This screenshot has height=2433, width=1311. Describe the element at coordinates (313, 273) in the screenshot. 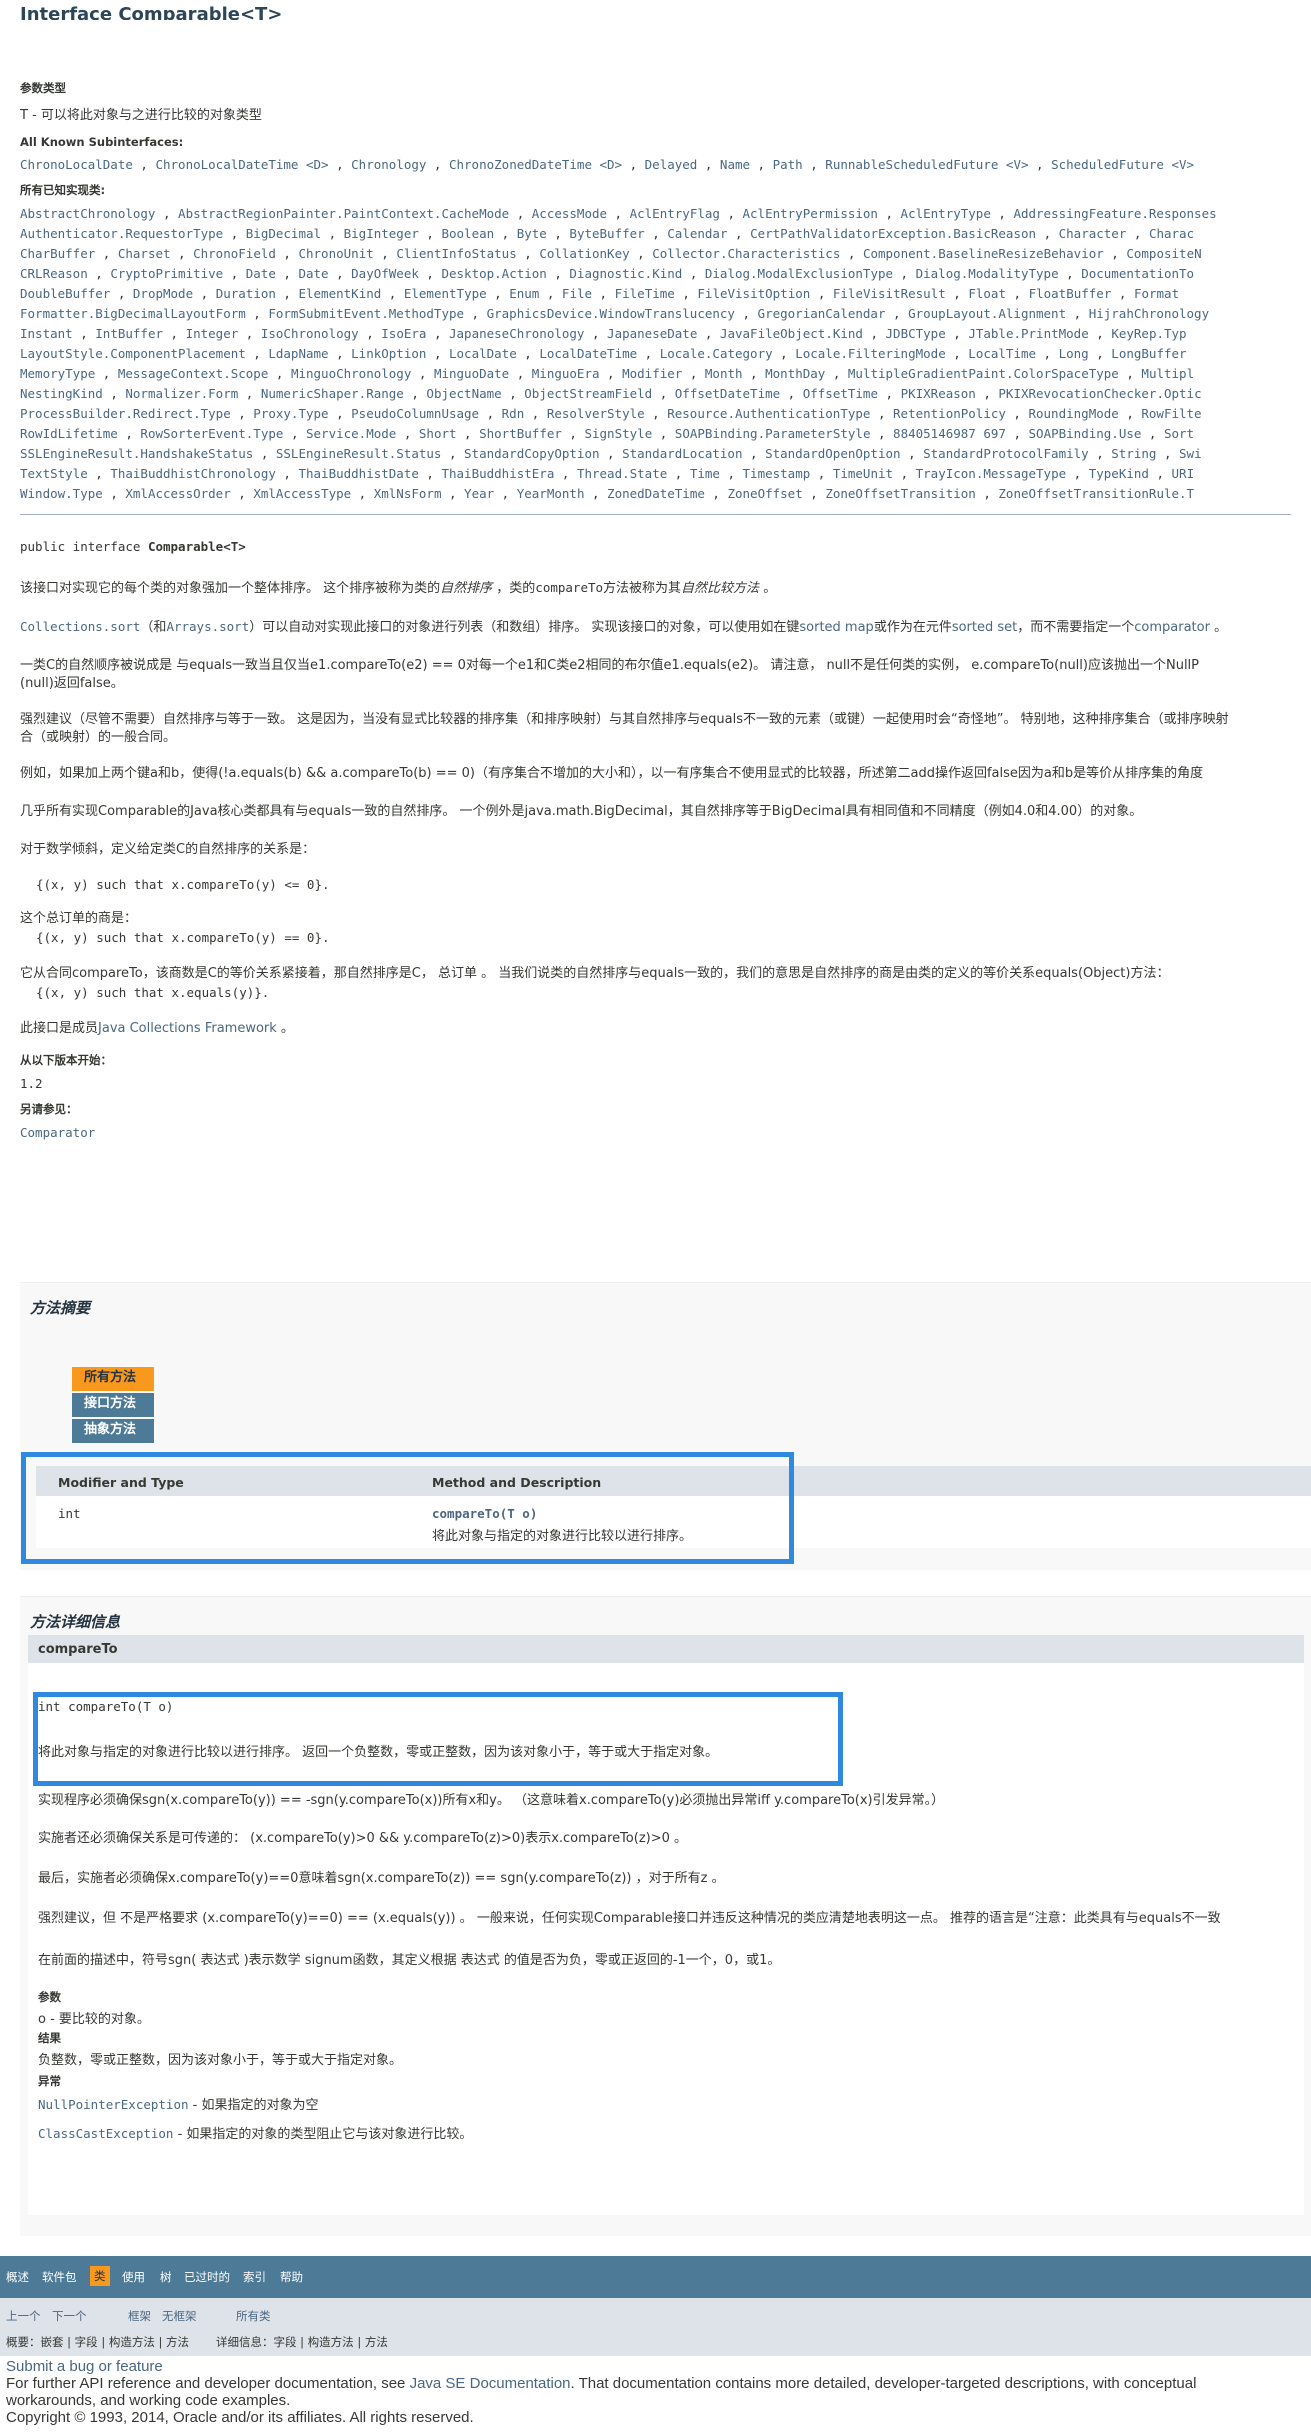

I see `implementing-class-link: Date` at that location.